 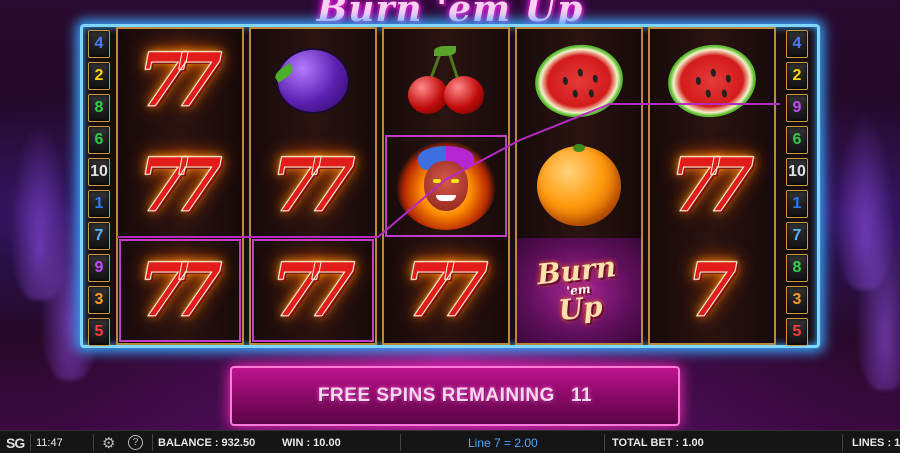 I want to click on question-icon: ?, so click(x=135, y=442).